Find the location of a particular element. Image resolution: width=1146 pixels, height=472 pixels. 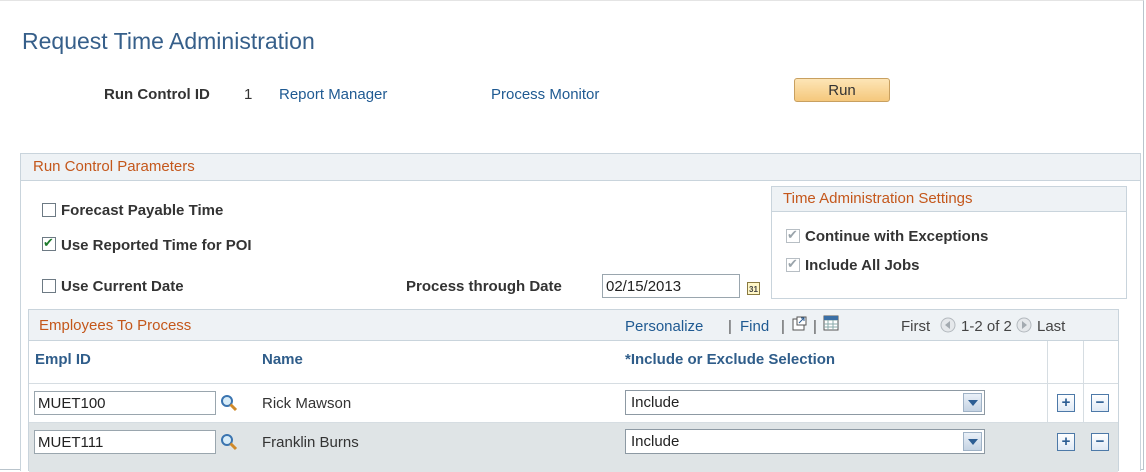

run-control-parameters-title: Run Control Parameters is located at coordinates (114, 166).